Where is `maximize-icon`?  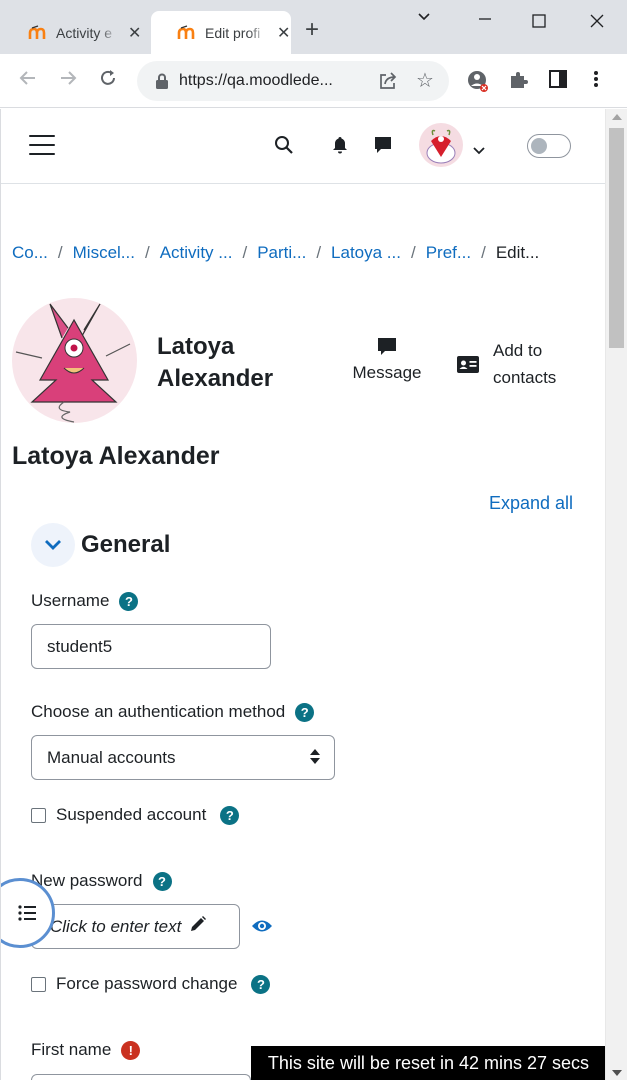 maximize-icon is located at coordinates (539, 22).